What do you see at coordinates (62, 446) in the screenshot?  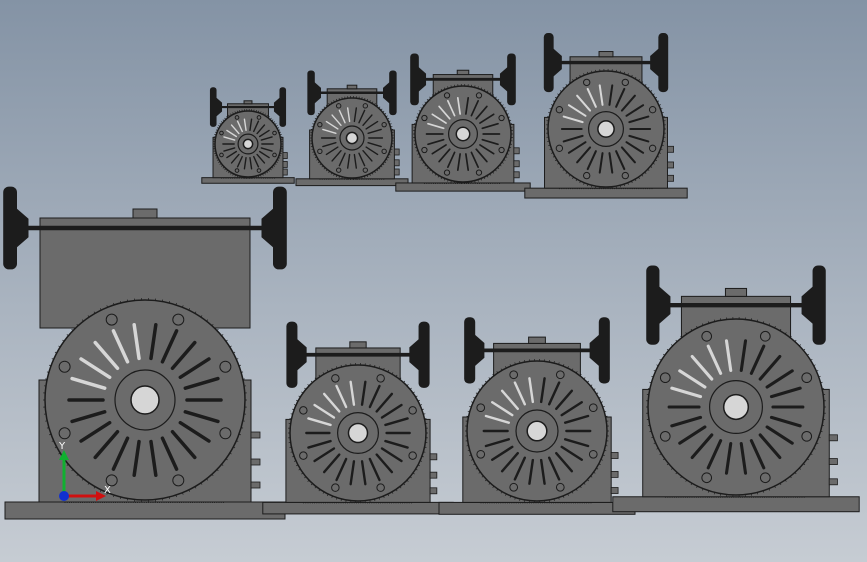 I see `y-axis-label: Y` at bounding box center [62, 446].